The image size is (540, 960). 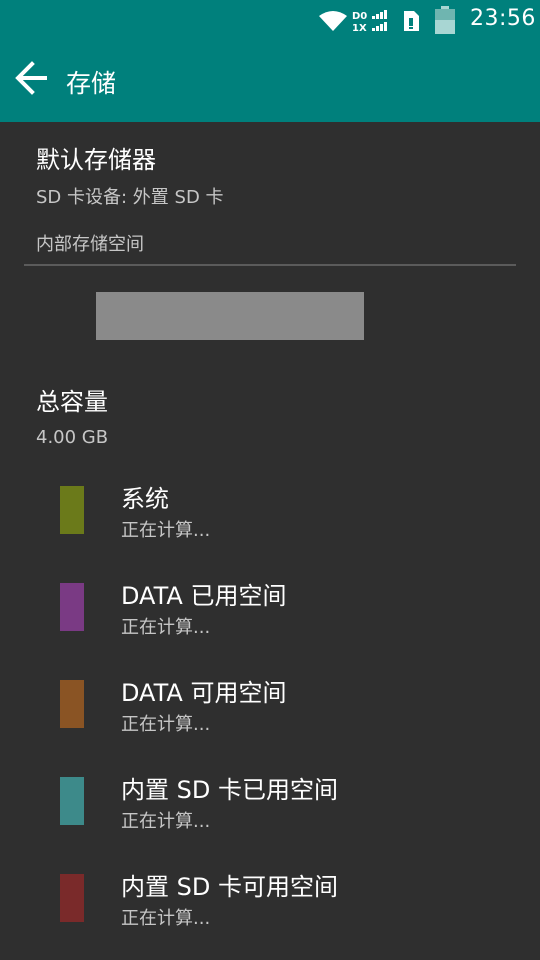 What do you see at coordinates (230, 316) in the screenshot?
I see `storage-usage-bar` at bounding box center [230, 316].